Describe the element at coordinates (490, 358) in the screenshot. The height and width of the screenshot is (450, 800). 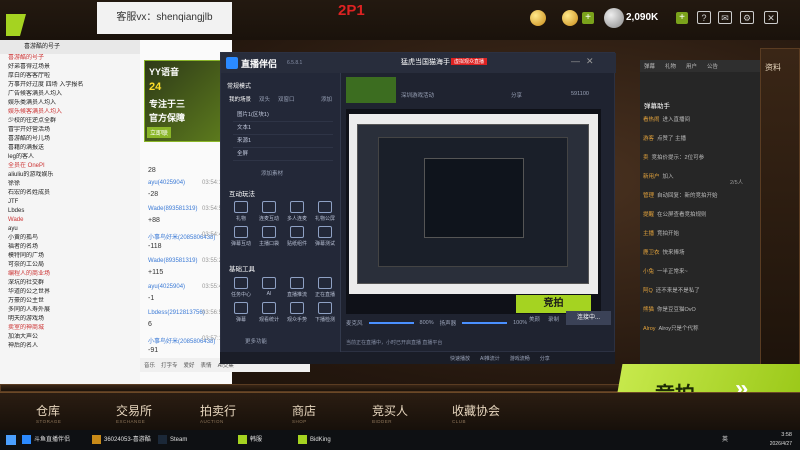
I see `status-ai: AI推流计` at that location.